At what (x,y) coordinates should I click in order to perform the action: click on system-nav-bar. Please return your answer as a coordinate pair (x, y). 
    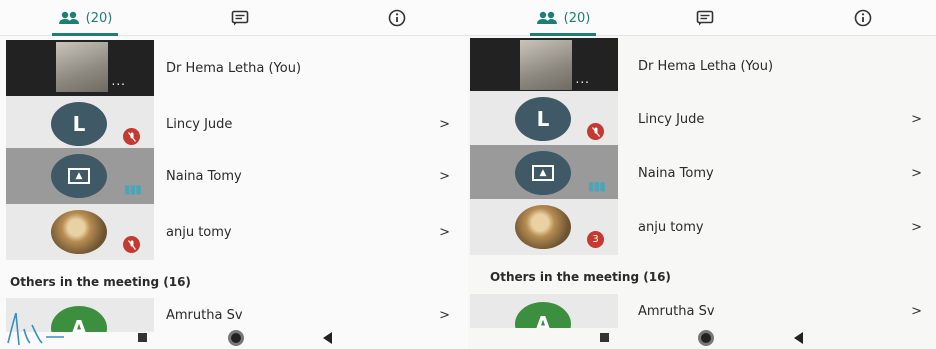
    Looking at the image, I should click on (702, 338).